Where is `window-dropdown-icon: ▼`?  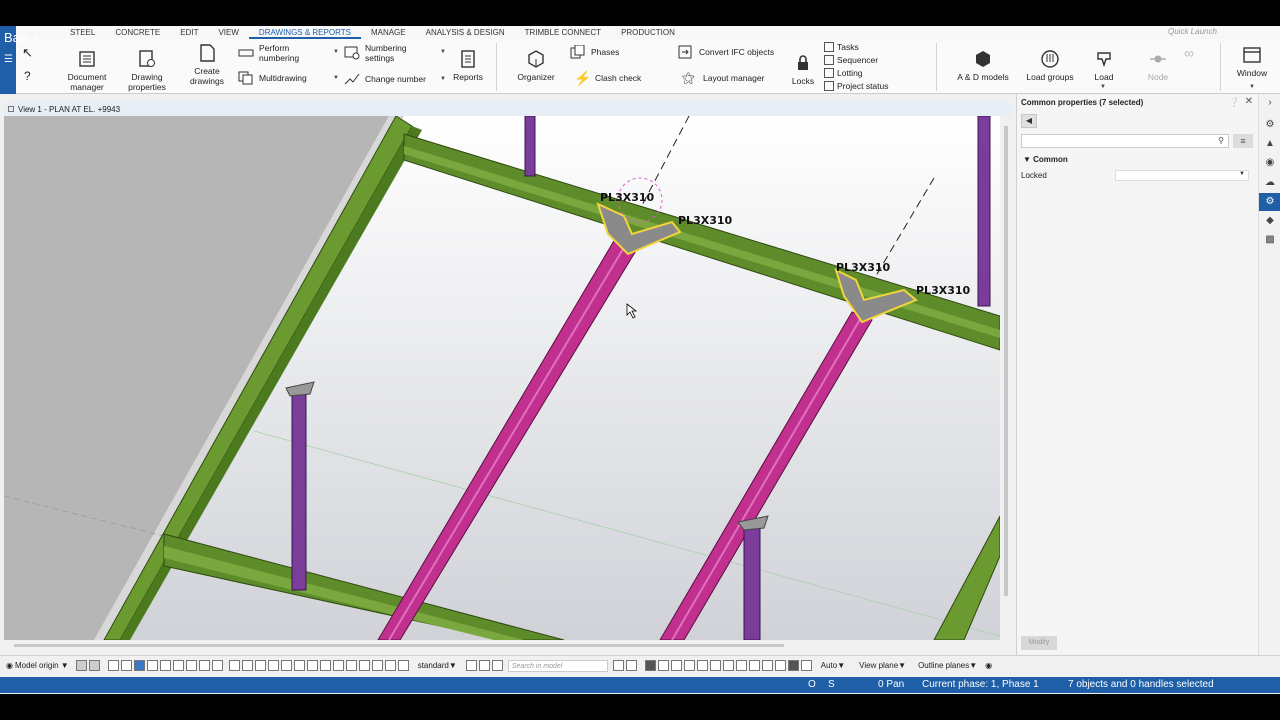 window-dropdown-icon: ▼ is located at coordinates (1252, 87).